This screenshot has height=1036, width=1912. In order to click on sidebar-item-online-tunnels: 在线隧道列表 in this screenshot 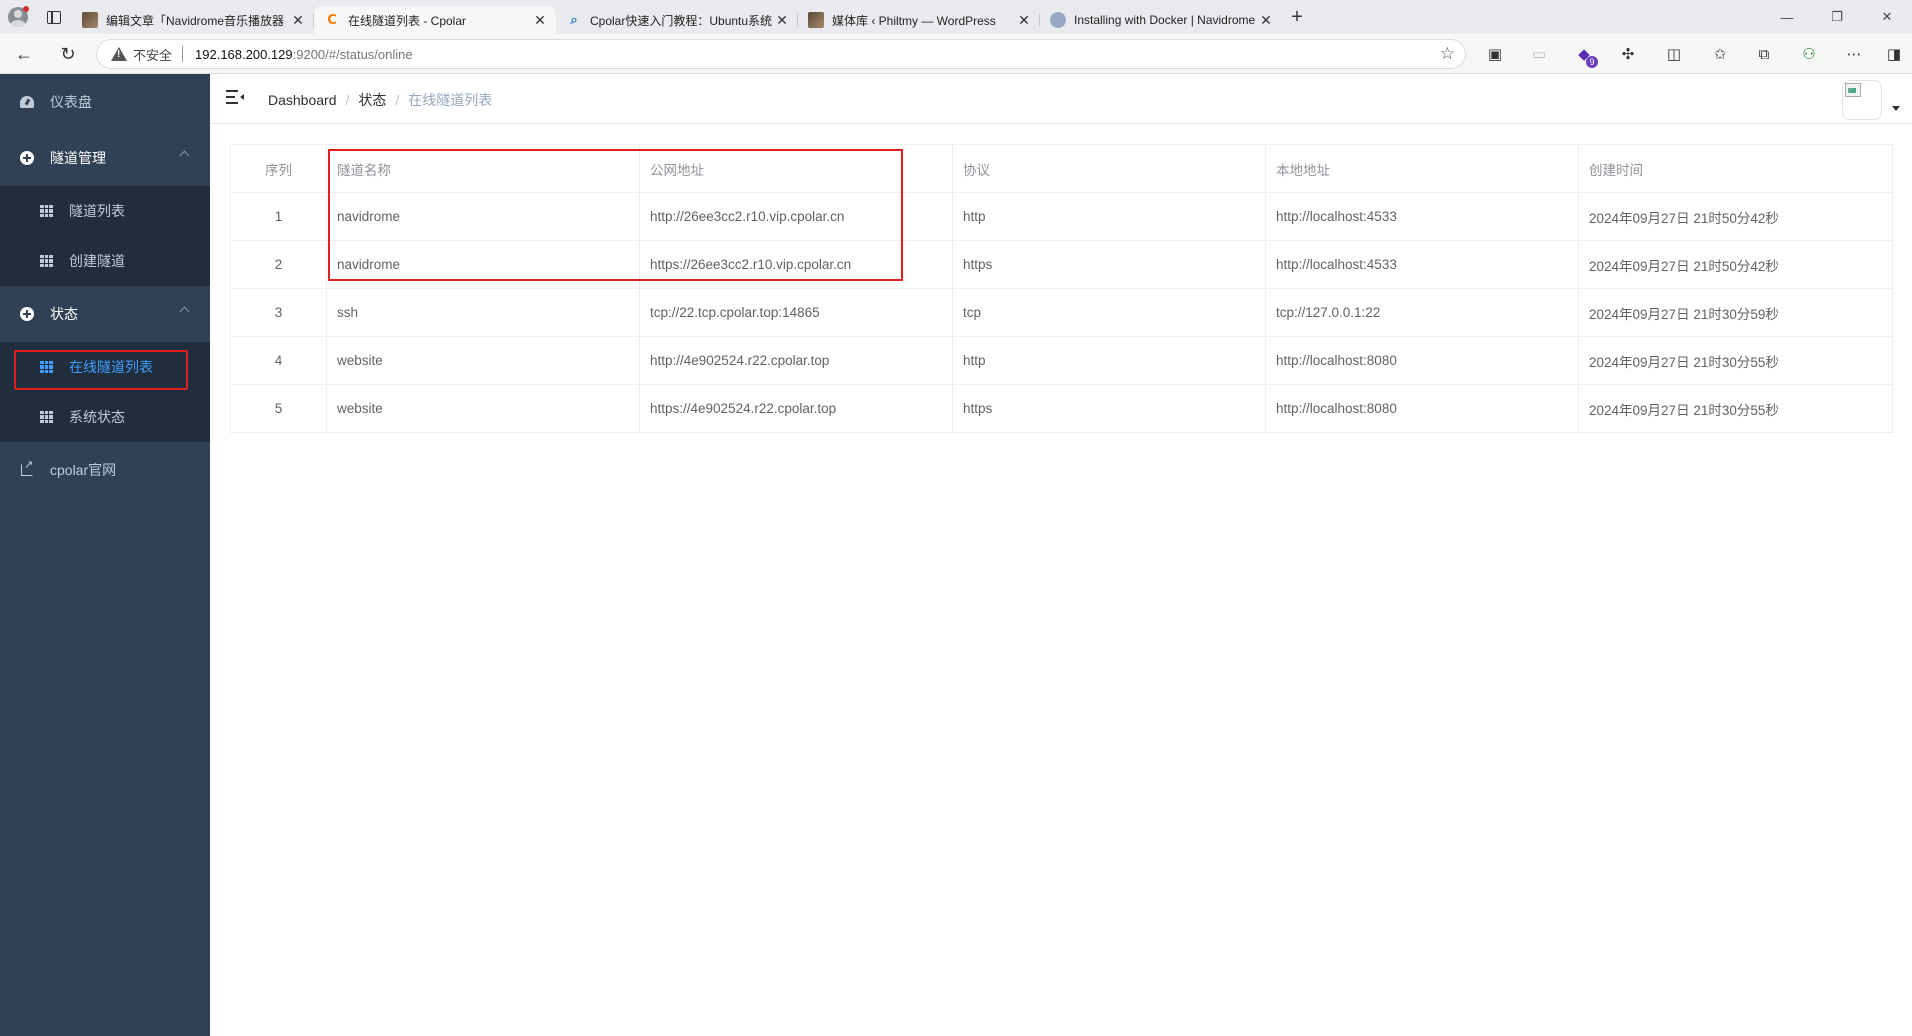, I will do `click(105, 367)`.